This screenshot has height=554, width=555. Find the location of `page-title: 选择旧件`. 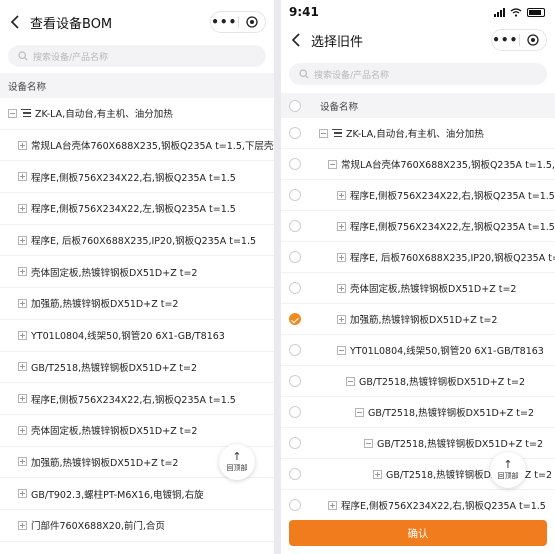

page-title: 选择旧件 is located at coordinates (337, 42).